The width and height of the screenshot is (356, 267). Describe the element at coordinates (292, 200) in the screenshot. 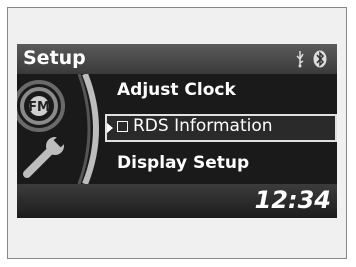

I see `clock-display: 12:34` at that location.